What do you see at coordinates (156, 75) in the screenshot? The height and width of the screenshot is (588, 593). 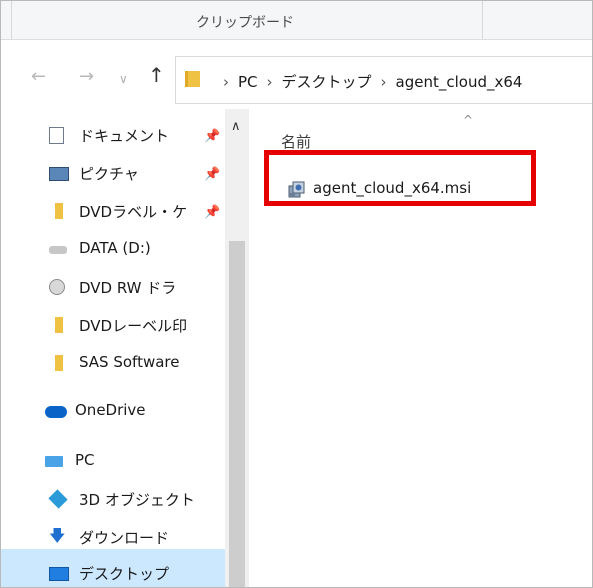 I see `arrow-up-icon: ↑` at bounding box center [156, 75].